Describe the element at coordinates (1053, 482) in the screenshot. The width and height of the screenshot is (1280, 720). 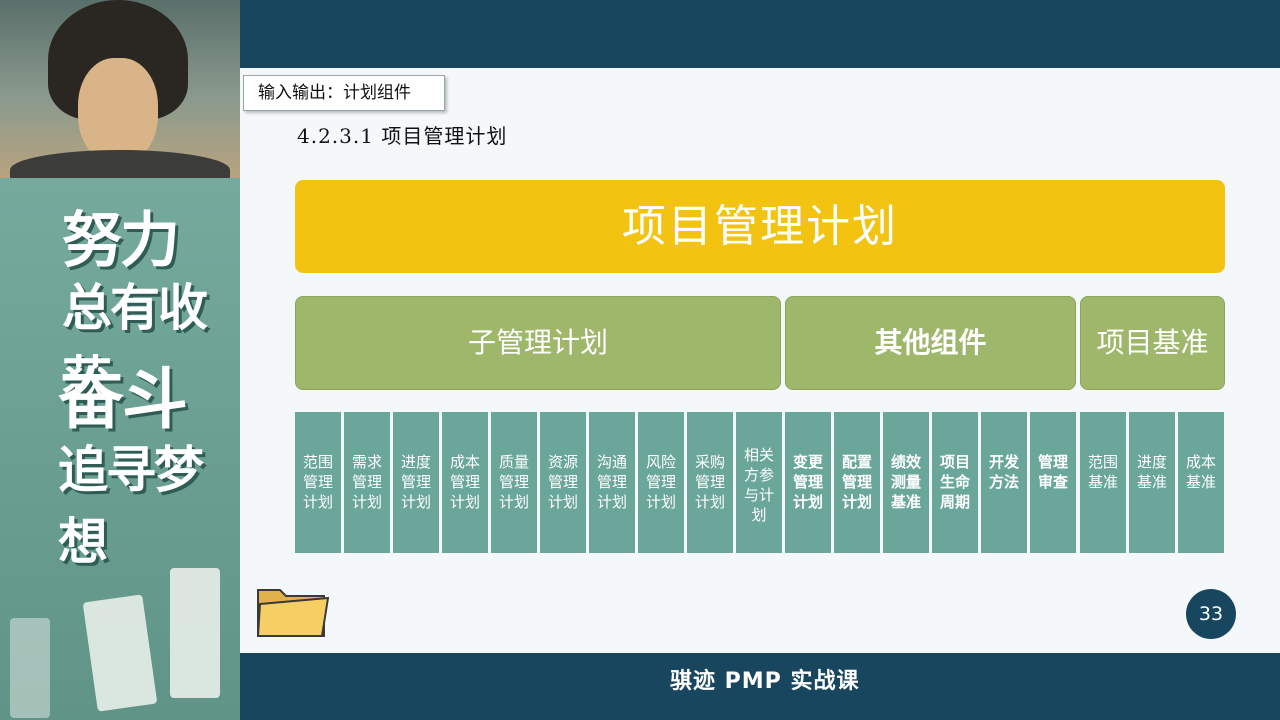
I see `item-management-reviews: 管理 审查` at that location.